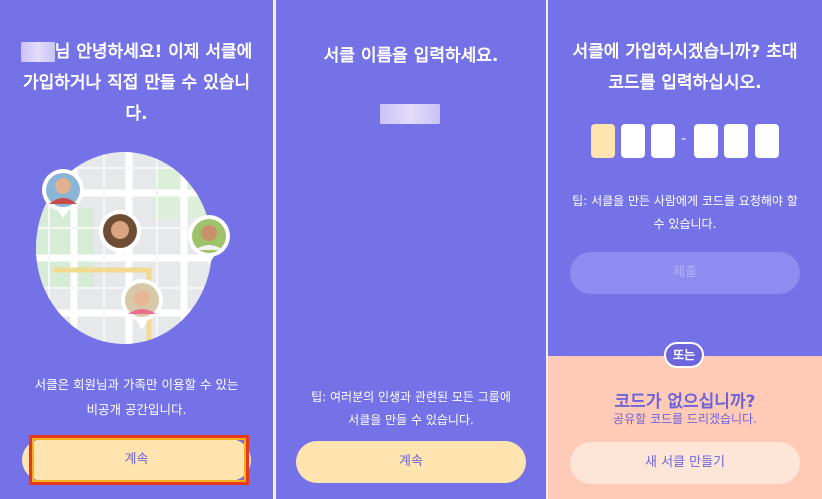 The width and height of the screenshot is (822, 499). What do you see at coordinates (685, 52) in the screenshot?
I see `join-circle-heading-line1: 서클에 가입하시겠습니까? 초대` at bounding box center [685, 52].